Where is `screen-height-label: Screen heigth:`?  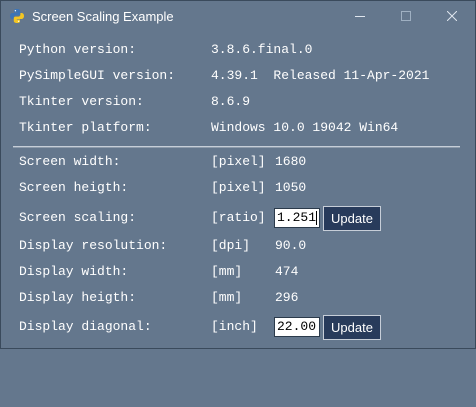 screen-height-label: Screen heigth: is located at coordinates (74, 187).